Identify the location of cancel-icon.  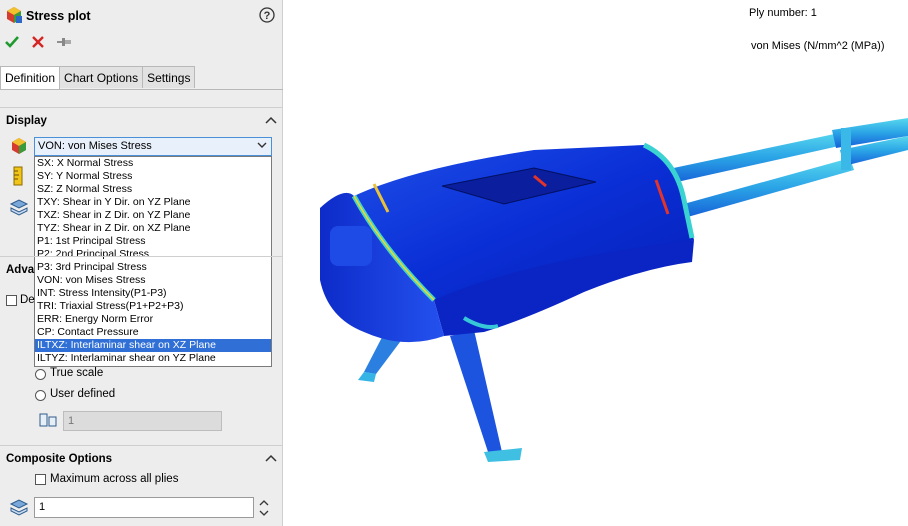
(38, 42).